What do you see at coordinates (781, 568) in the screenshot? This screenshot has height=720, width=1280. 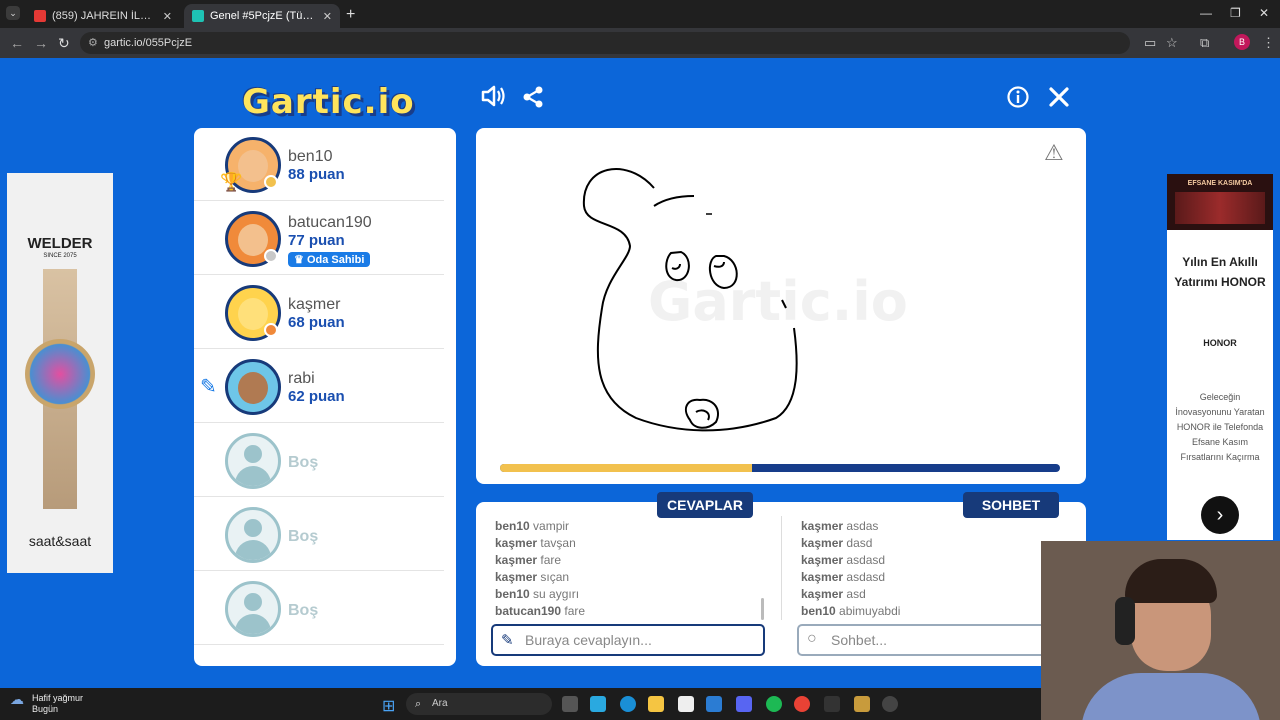 I see `chat-divider` at bounding box center [781, 568].